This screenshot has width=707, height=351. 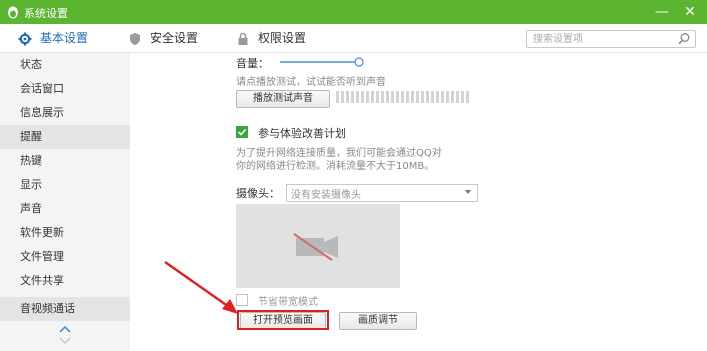 What do you see at coordinates (288, 302) in the screenshot?
I see `bandwidth-saving-label: 节省带宽模式` at bounding box center [288, 302].